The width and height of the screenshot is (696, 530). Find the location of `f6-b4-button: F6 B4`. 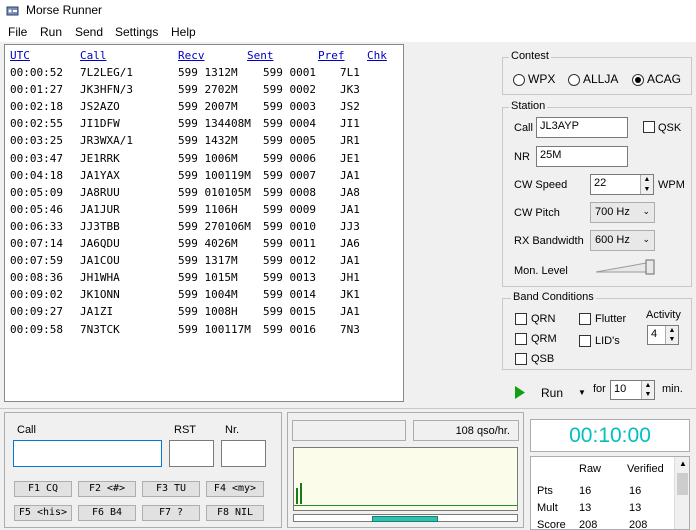

f6-b4-button: F6 B4 is located at coordinates (107, 513).